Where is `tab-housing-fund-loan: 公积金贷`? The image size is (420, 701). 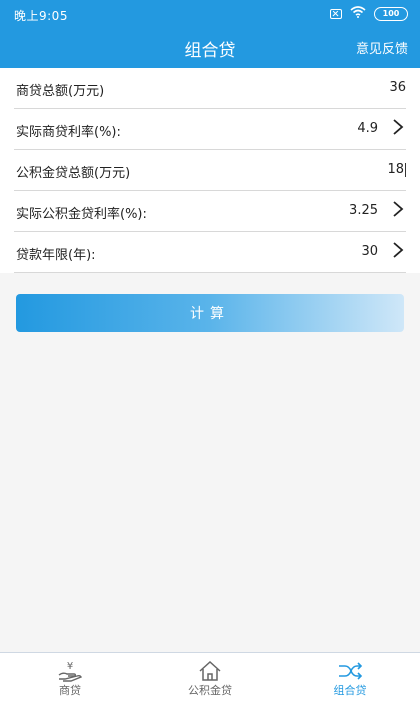
tab-housing-fund-loan: 公积金贷 is located at coordinates (210, 677).